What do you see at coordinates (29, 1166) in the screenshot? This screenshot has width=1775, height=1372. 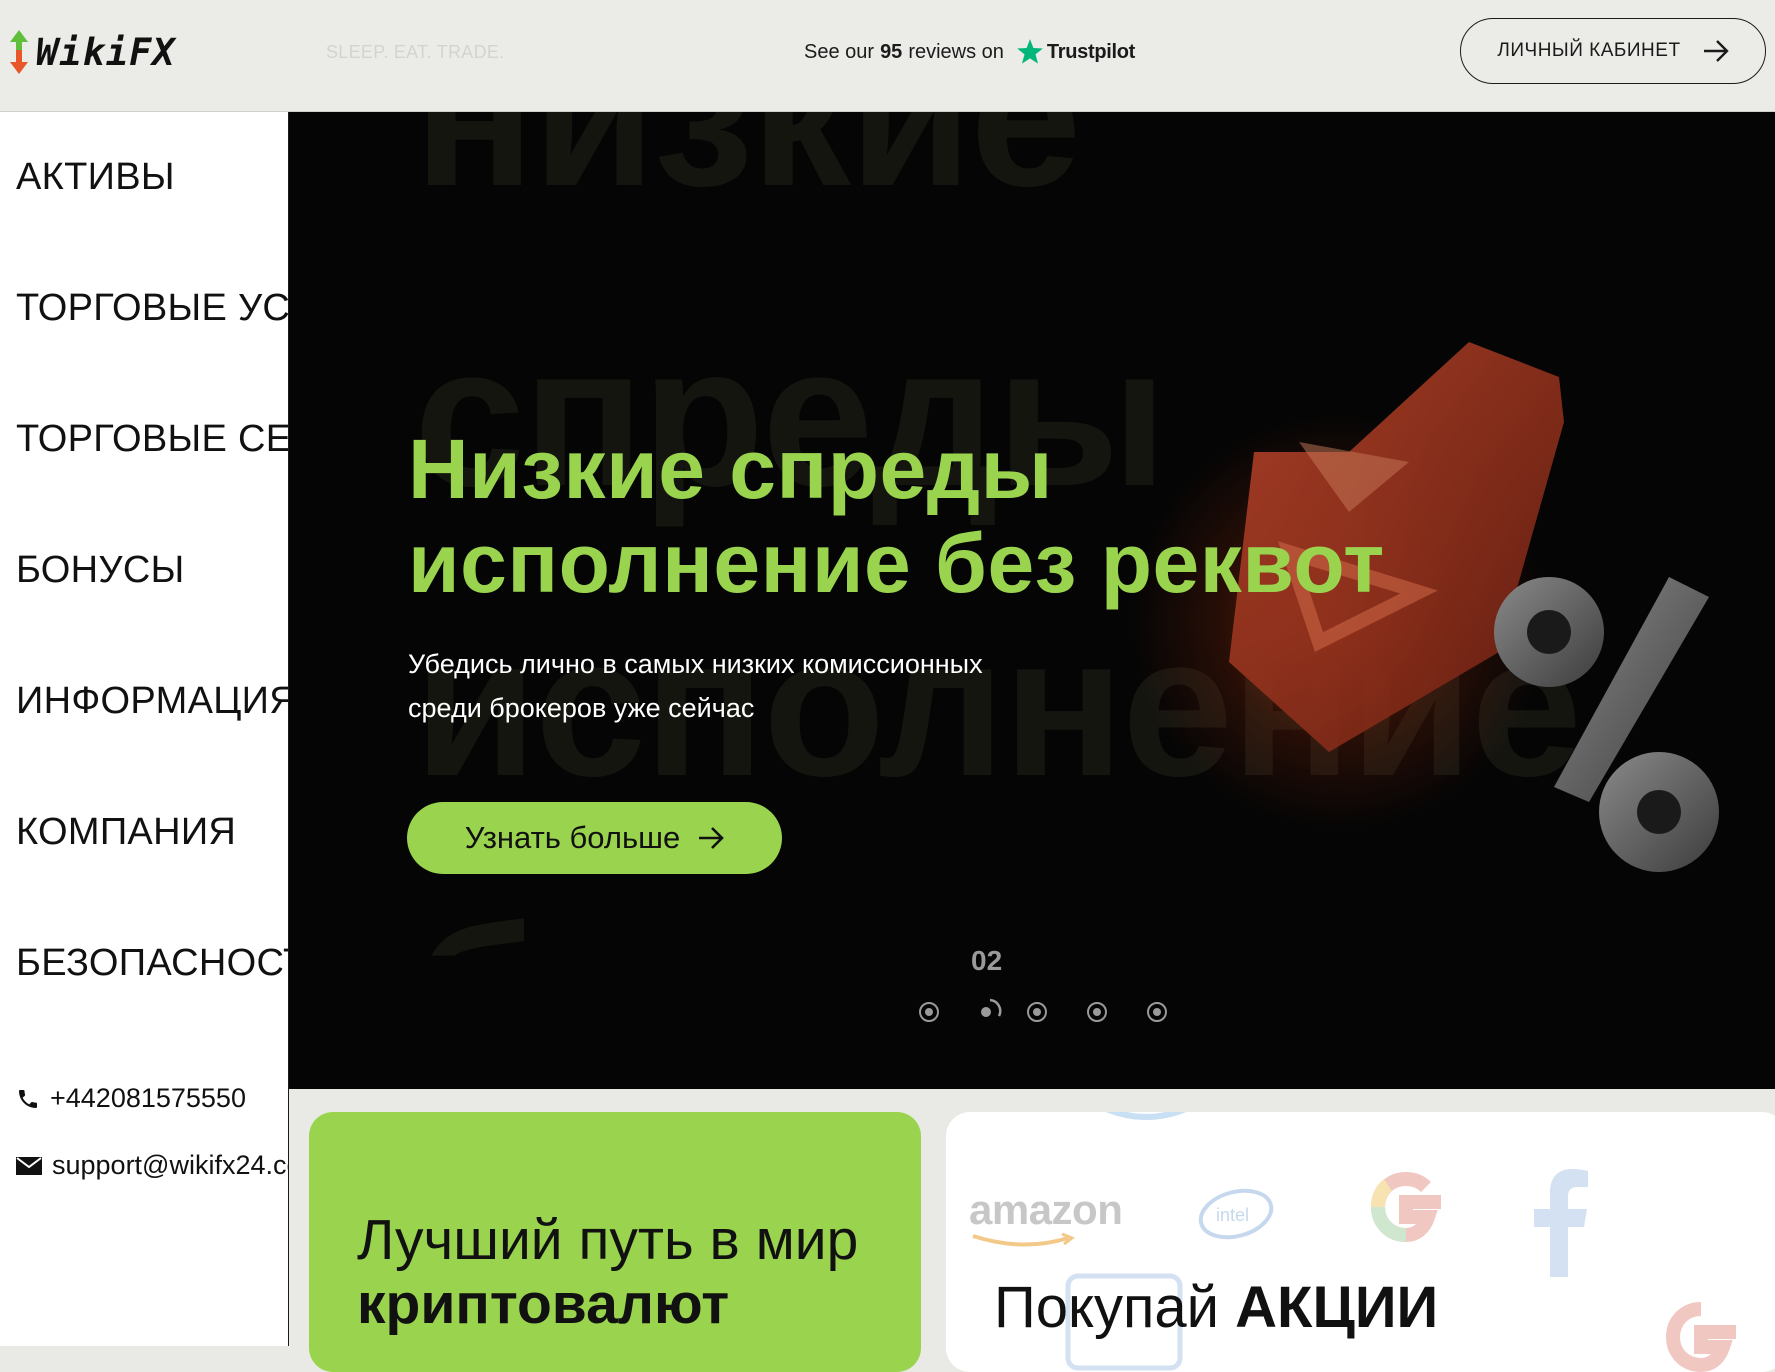 I see `envelope-icon` at bounding box center [29, 1166].